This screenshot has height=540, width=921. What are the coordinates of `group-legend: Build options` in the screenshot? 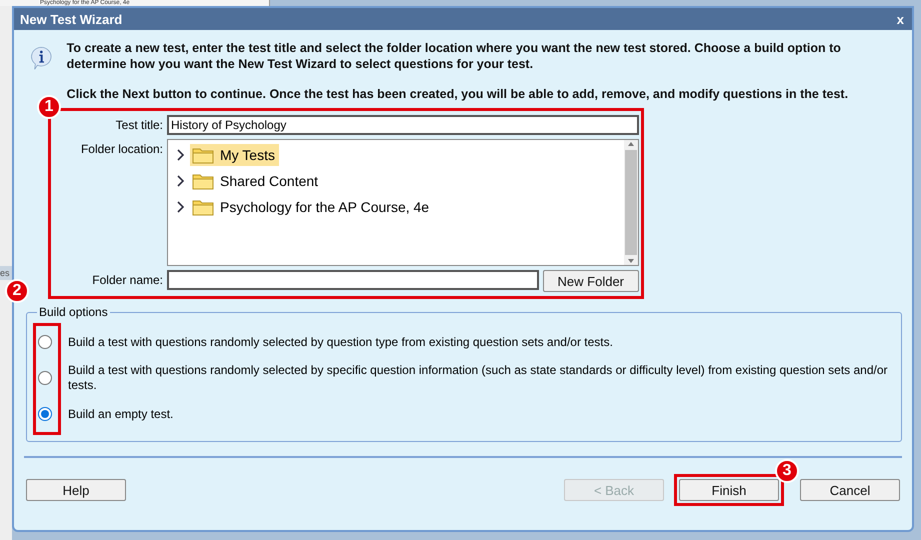 It's located at (73, 312).